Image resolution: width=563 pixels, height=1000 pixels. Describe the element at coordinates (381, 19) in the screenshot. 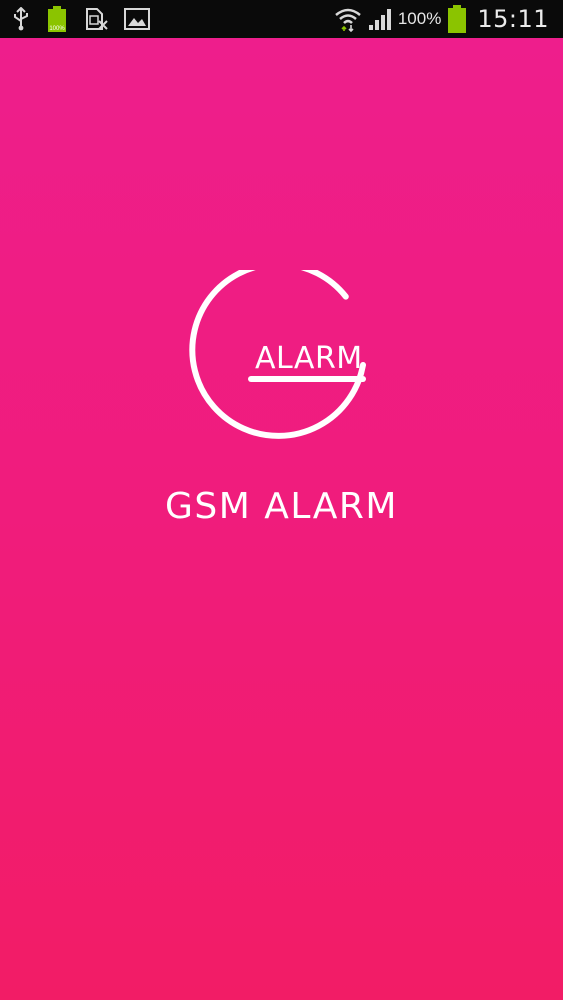

I see `signal-icon` at that location.